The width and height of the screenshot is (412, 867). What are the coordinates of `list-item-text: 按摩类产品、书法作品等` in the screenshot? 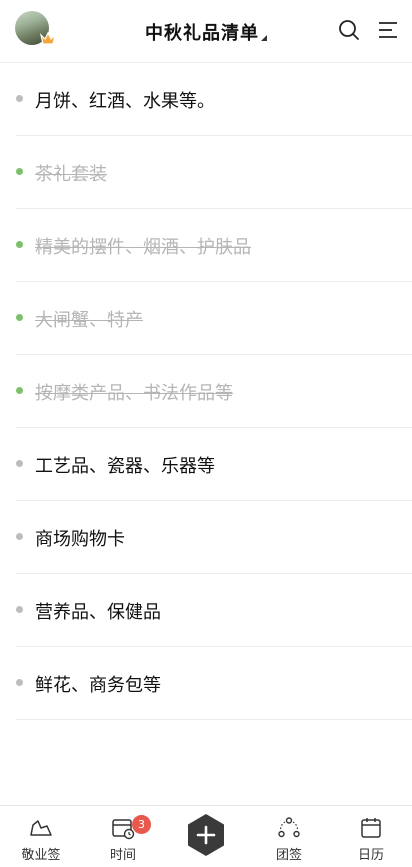 It's located at (134, 393).